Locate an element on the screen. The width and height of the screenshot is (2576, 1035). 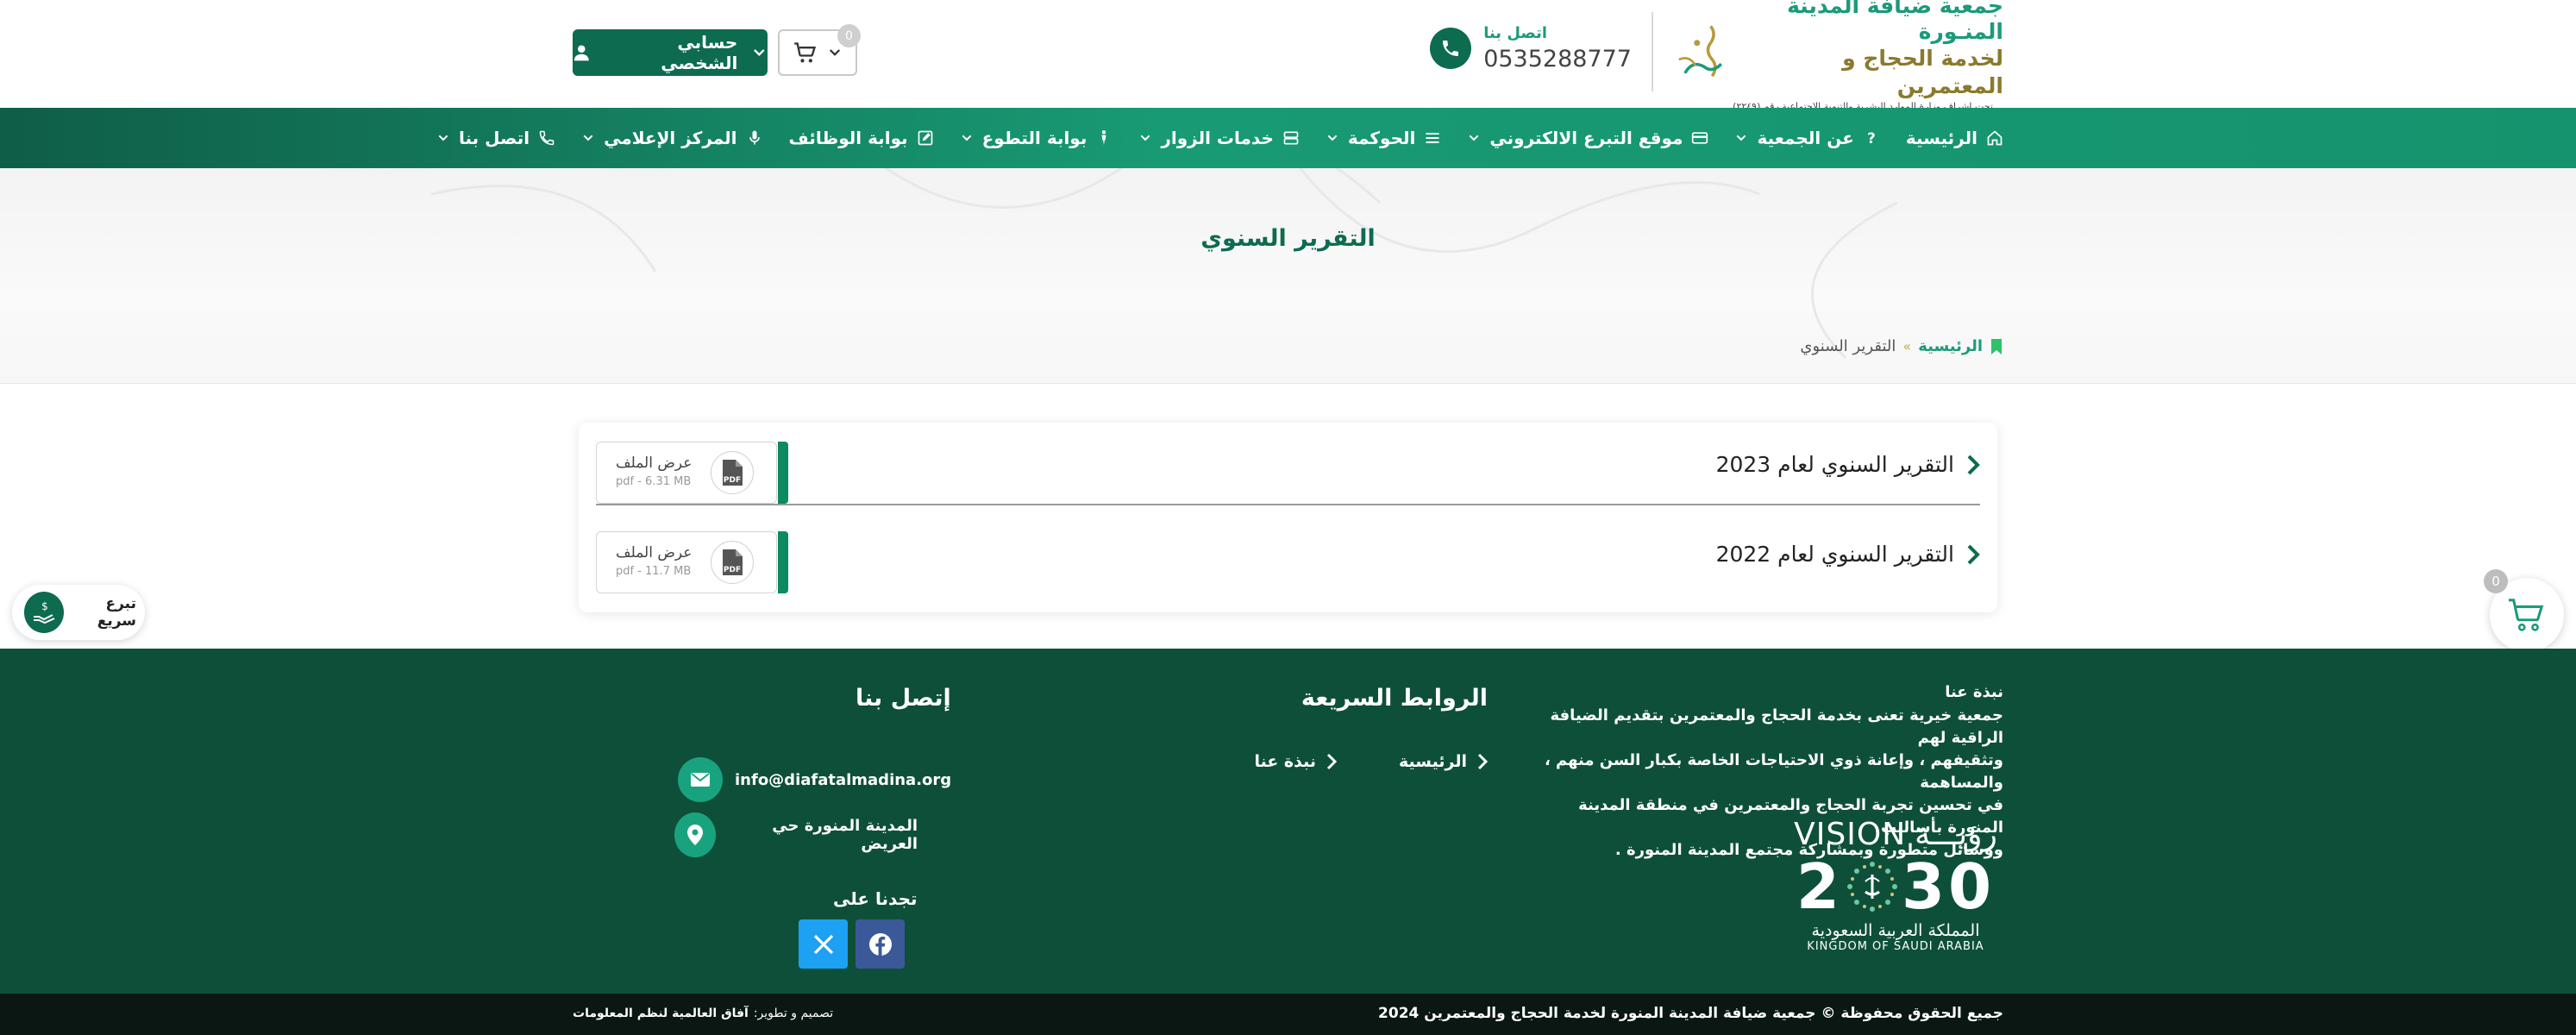
floating-cart-badge: 0 is located at coordinates (2496, 581).